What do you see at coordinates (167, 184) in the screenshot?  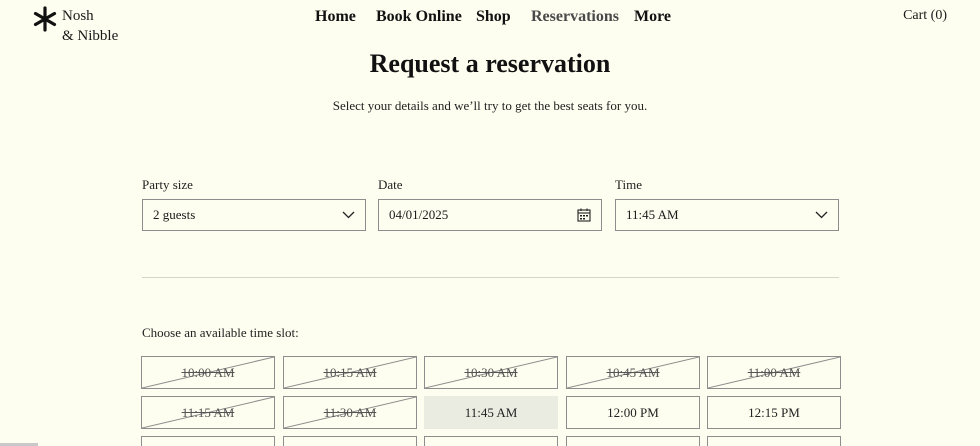 I see `party-size-label: Party size` at bounding box center [167, 184].